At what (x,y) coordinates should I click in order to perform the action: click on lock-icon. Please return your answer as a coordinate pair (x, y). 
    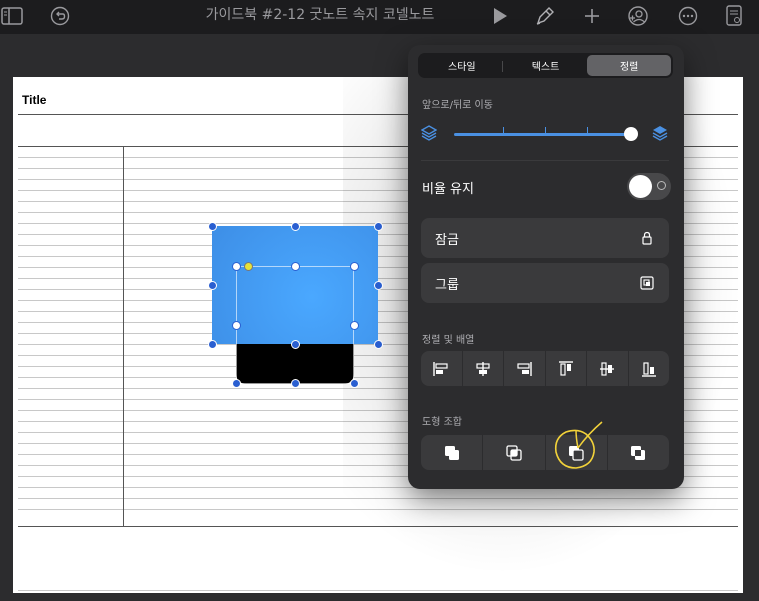
    Looking at the image, I should click on (647, 238).